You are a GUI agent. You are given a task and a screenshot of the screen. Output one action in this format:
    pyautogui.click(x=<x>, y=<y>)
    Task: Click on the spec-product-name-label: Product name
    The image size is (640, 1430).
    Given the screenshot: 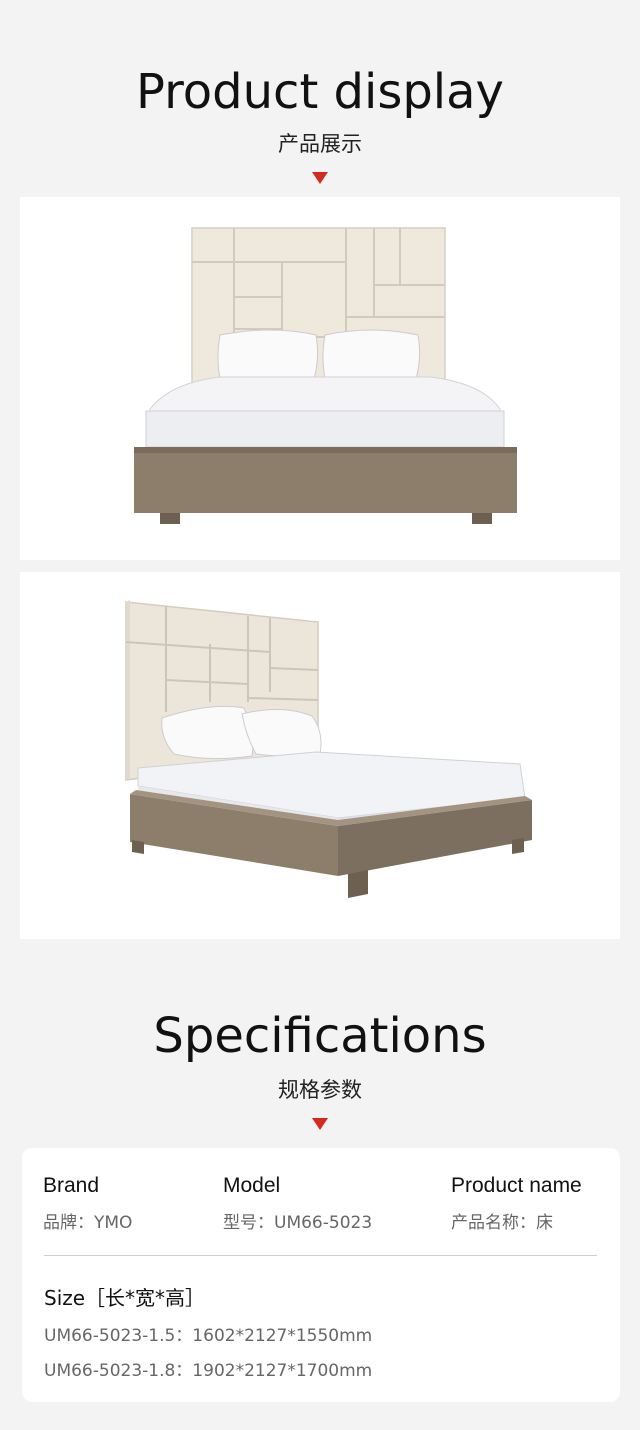 What is the action you would take?
    pyautogui.click(x=516, y=1185)
    